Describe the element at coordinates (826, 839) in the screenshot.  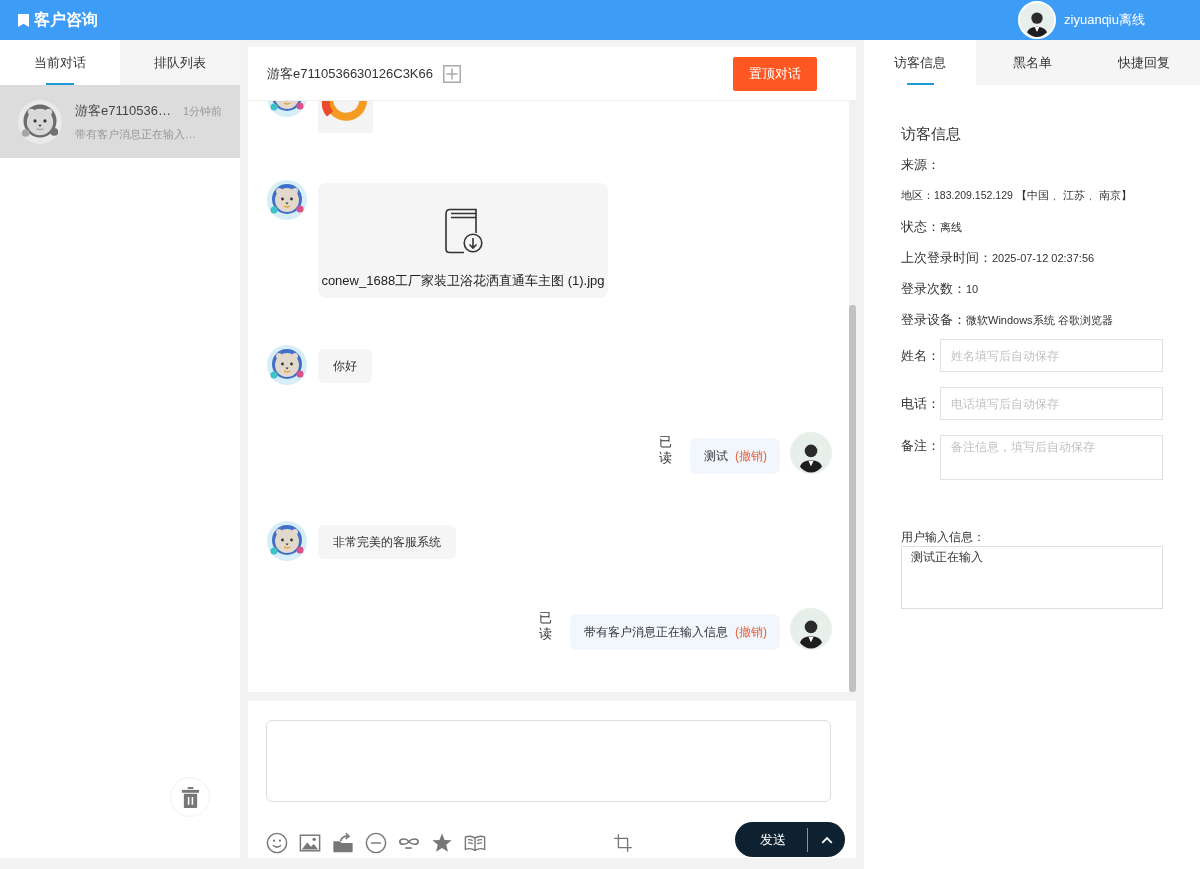
I see `caret-up-icon` at that location.